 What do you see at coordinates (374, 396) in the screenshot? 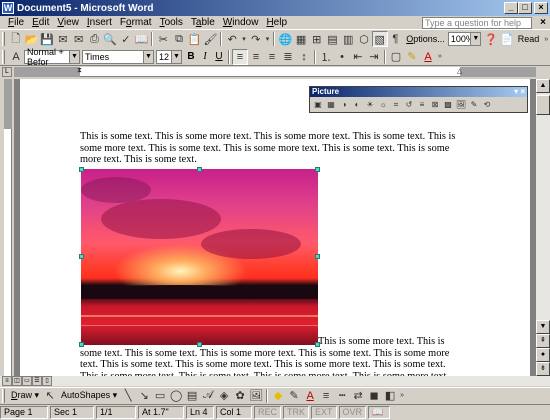
I see `shadow-icon: ◼` at bounding box center [374, 396].